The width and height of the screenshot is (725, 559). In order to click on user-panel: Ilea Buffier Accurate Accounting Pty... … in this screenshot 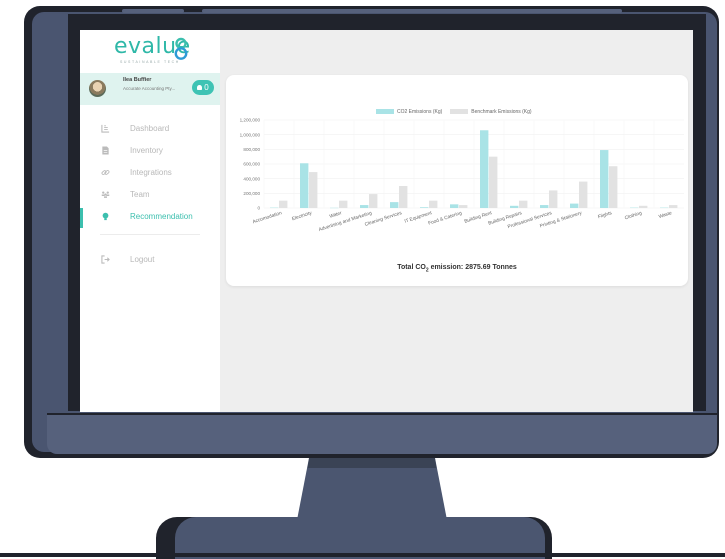, I will do `click(150, 89)`.